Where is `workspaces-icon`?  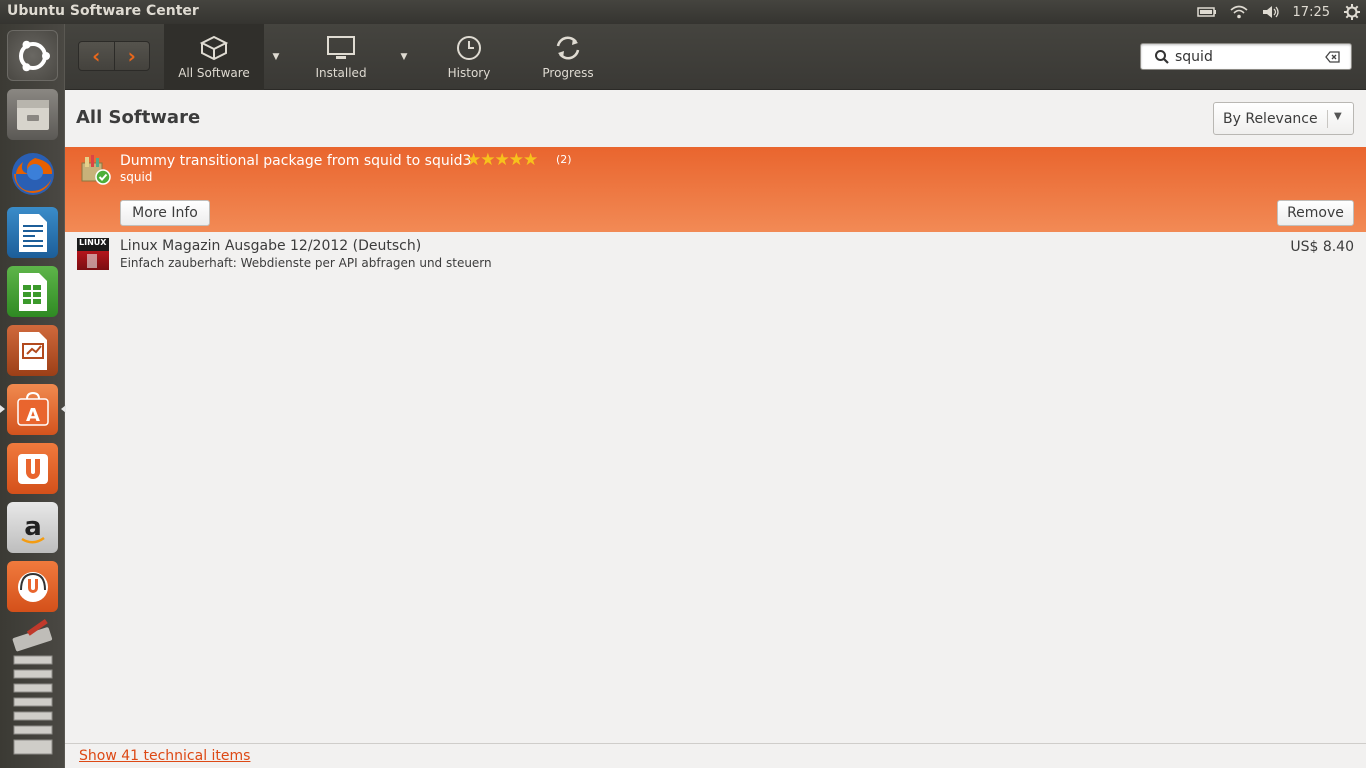 workspaces-icon is located at coordinates (32, 709).